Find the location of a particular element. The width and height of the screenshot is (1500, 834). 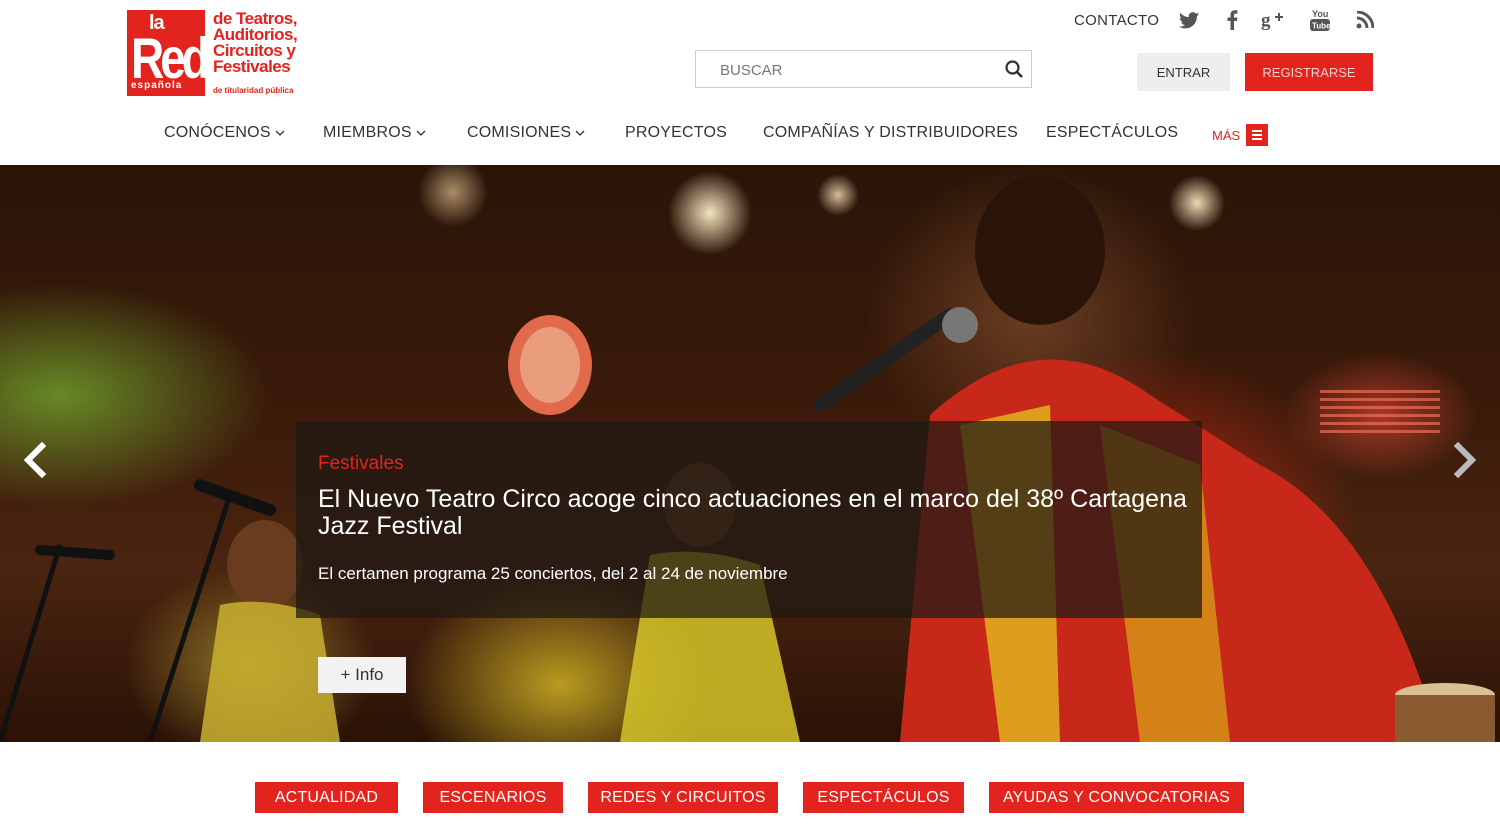

tab-redes-y-circuitos: REDES Y CIRCUITOS is located at coordinates (683, 797).